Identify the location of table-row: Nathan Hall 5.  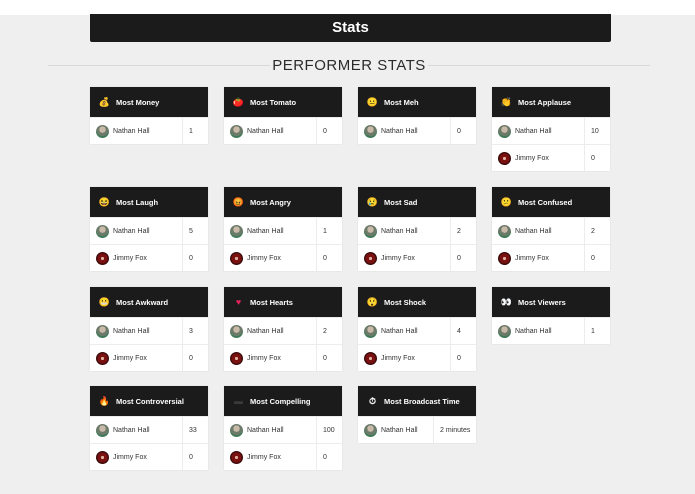
(149, 230).